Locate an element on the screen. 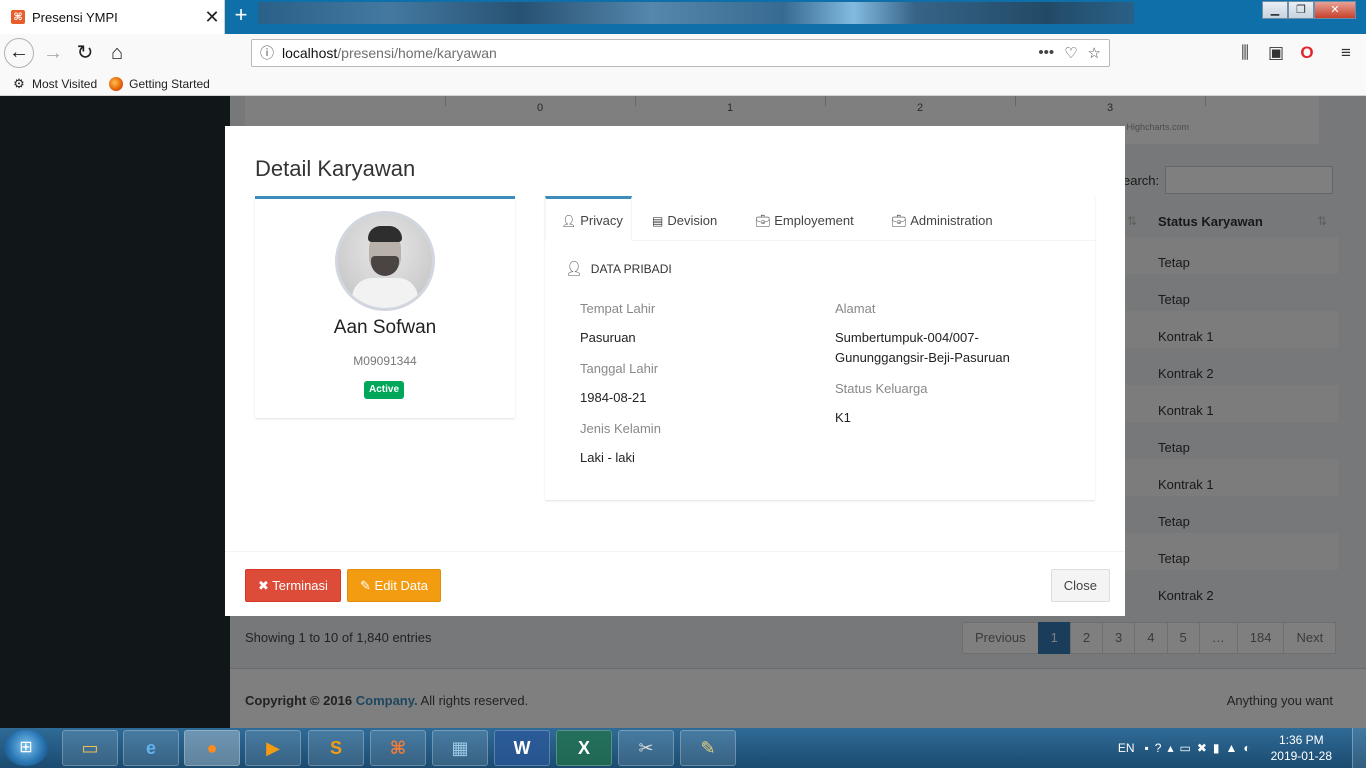  tab-close-icon: ✕ is located at coordinates (212, 17).